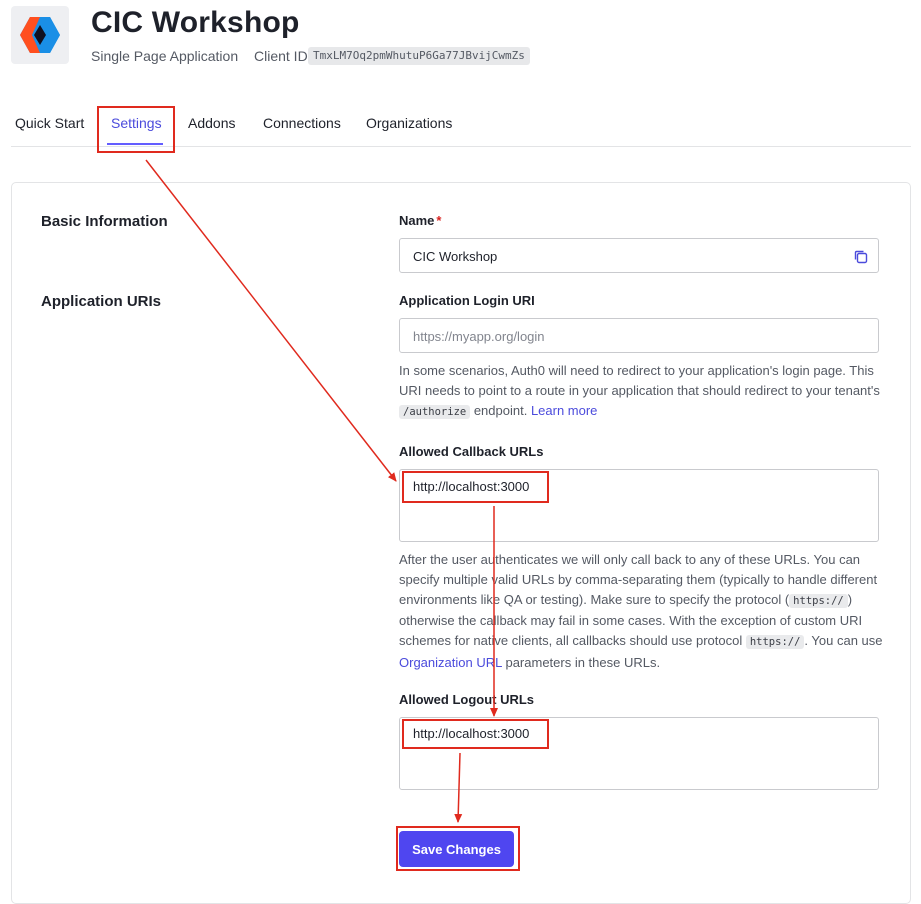  What do you see at coordinates (639, 255) in the screenshot?
I see `name-input: CIC Workshop` at bounding box center [639, 255].